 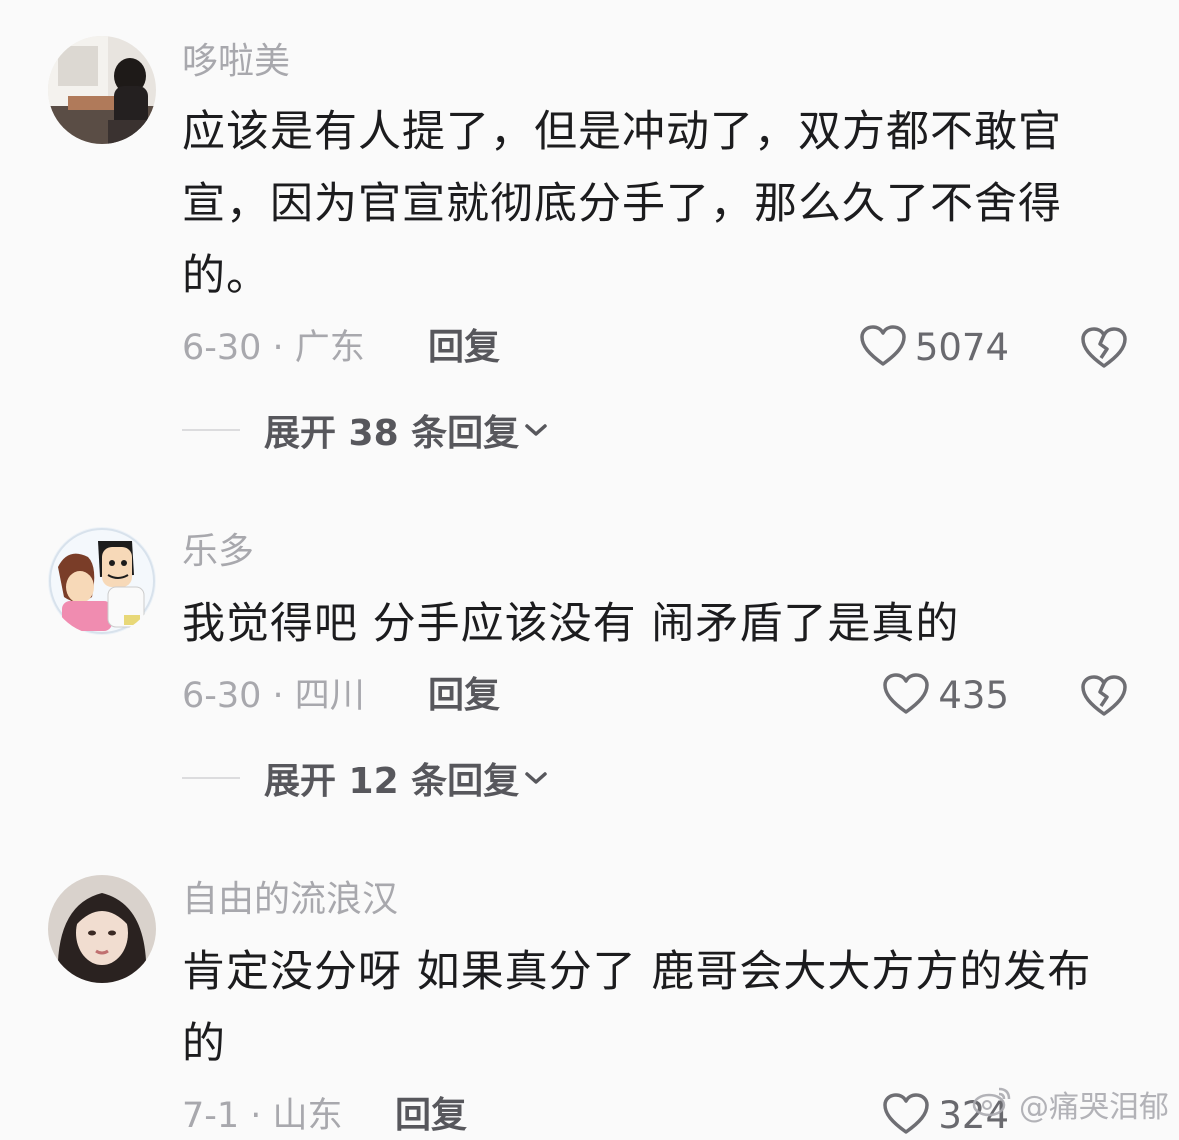 I want to click on comment-date-location: 7-1 · 山东, so click(x=262, y=1116).